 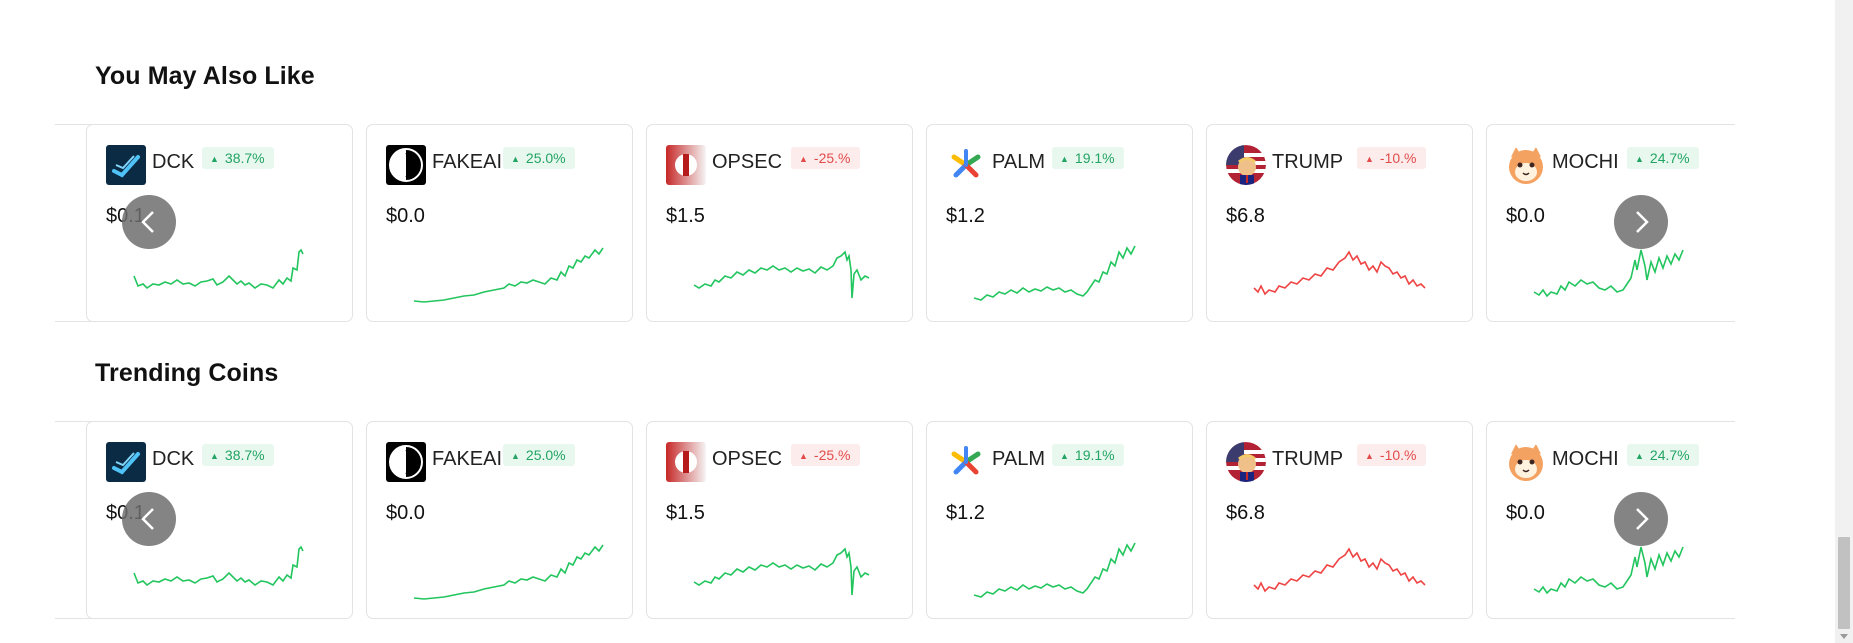 What do you see at coordinates (1088, 158) in the screenshot?
I see `change-badge: ▲ 19.1%` at bounding box center [1088, 158].